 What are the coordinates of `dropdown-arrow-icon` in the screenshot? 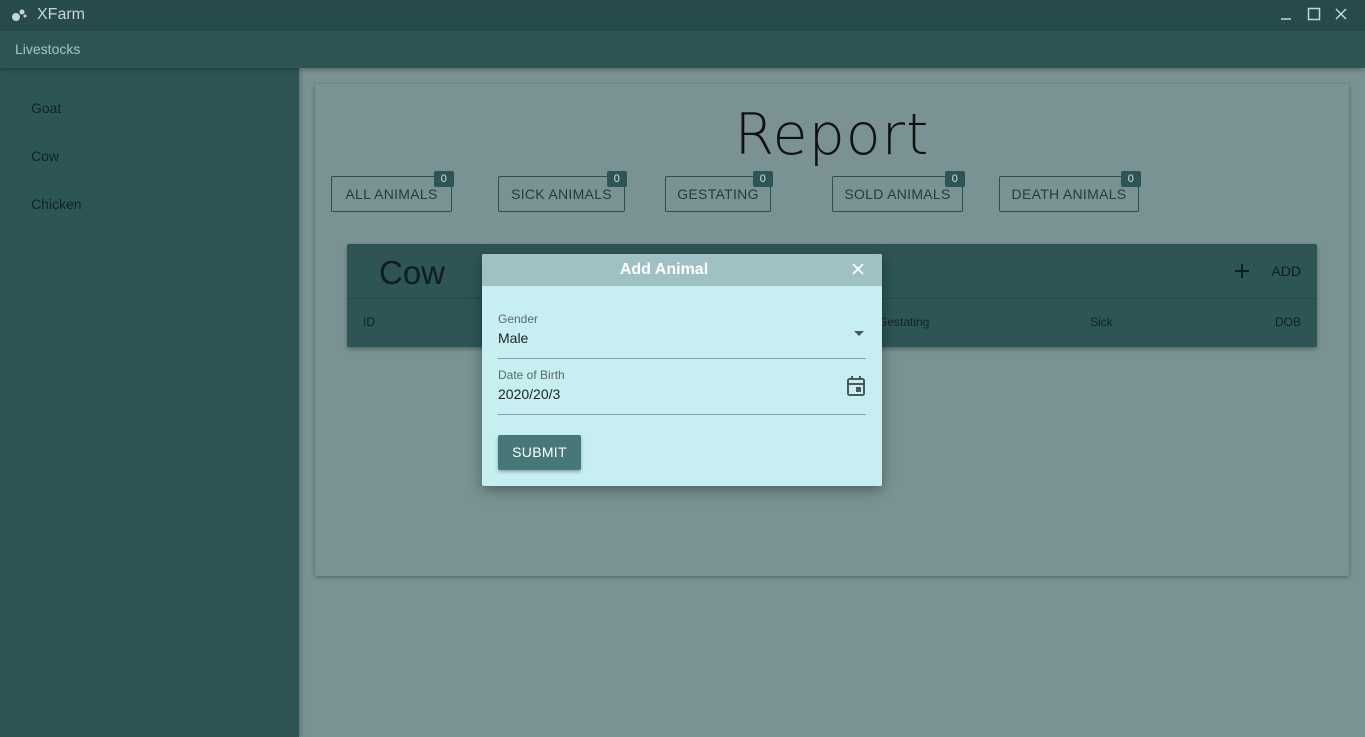 It's located at (859, 330).